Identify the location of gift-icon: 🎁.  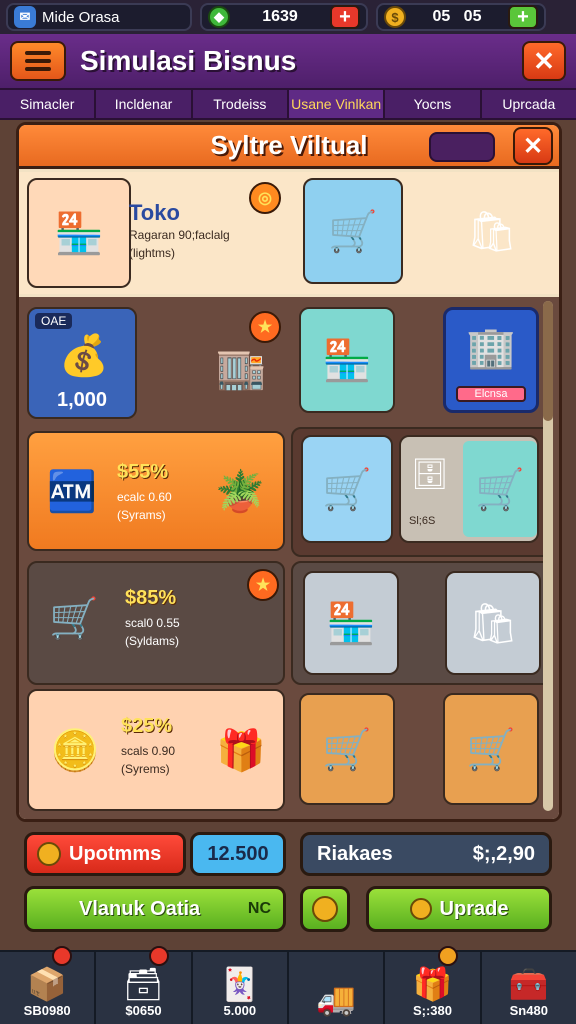
(432, 984).